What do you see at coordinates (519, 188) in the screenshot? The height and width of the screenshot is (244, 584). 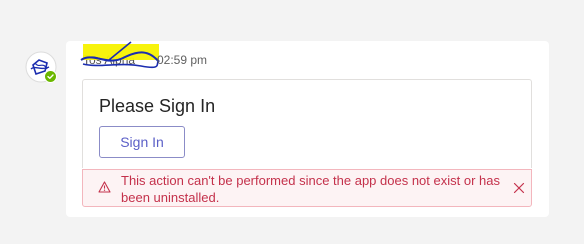 I see `close-icon` at bounding box center [519, 188].